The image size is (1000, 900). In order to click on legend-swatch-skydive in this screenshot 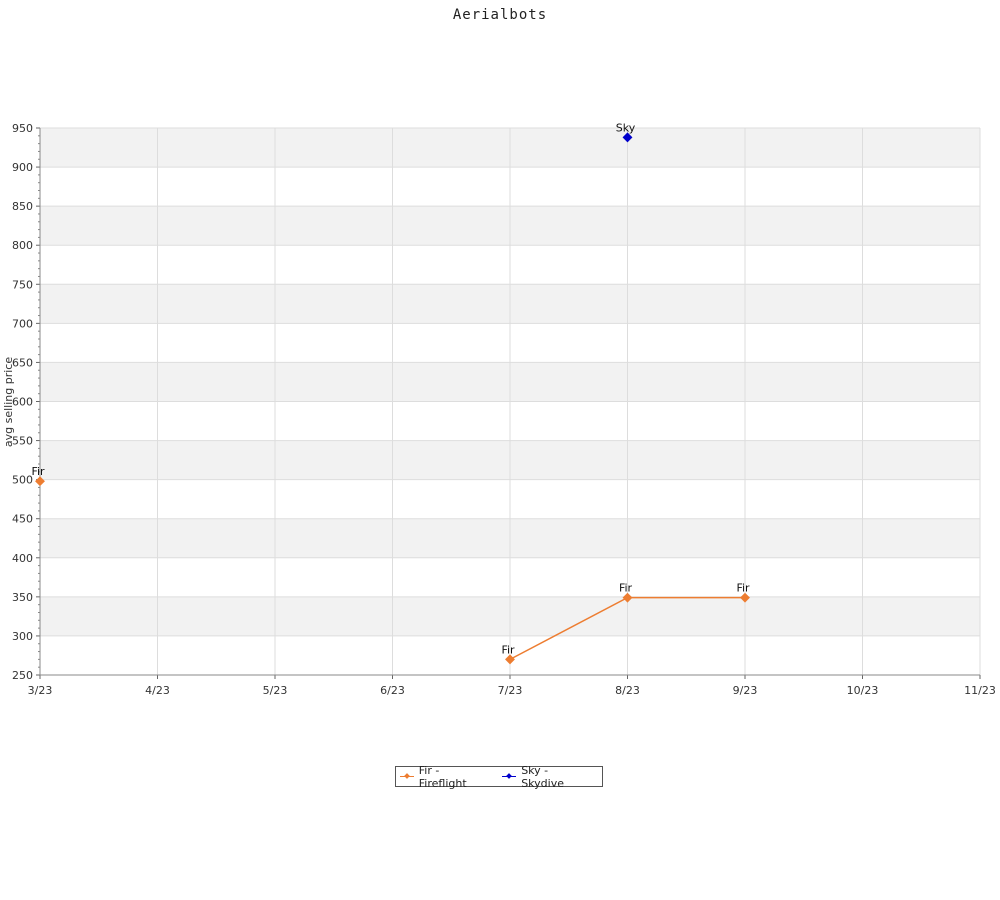, I will do `click(509, 777)`.